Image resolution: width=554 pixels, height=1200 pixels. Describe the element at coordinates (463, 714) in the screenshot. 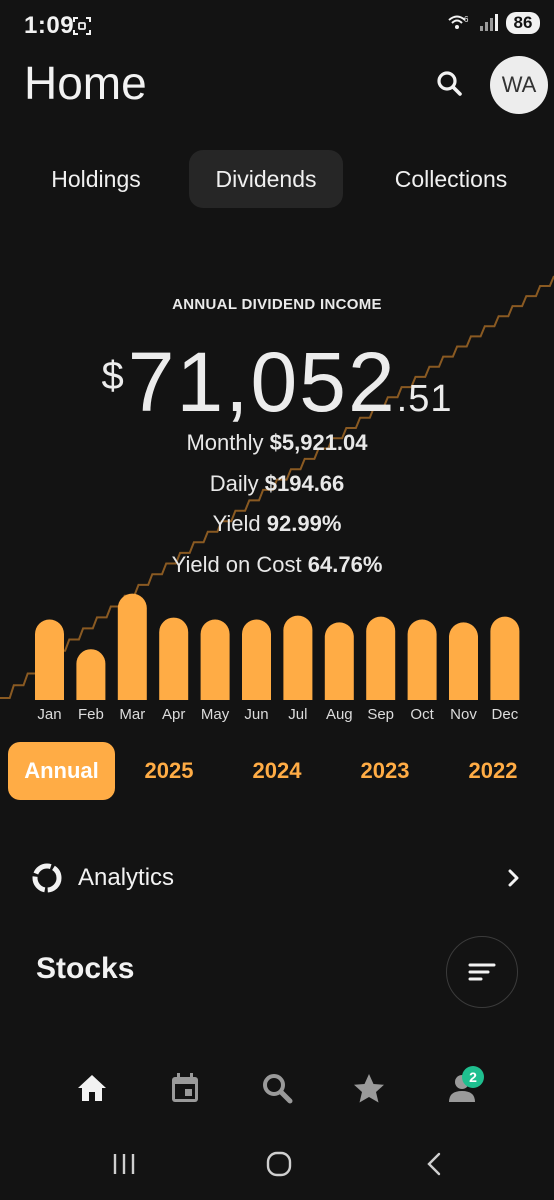

I see `month-label-nov: Nov` at that location.